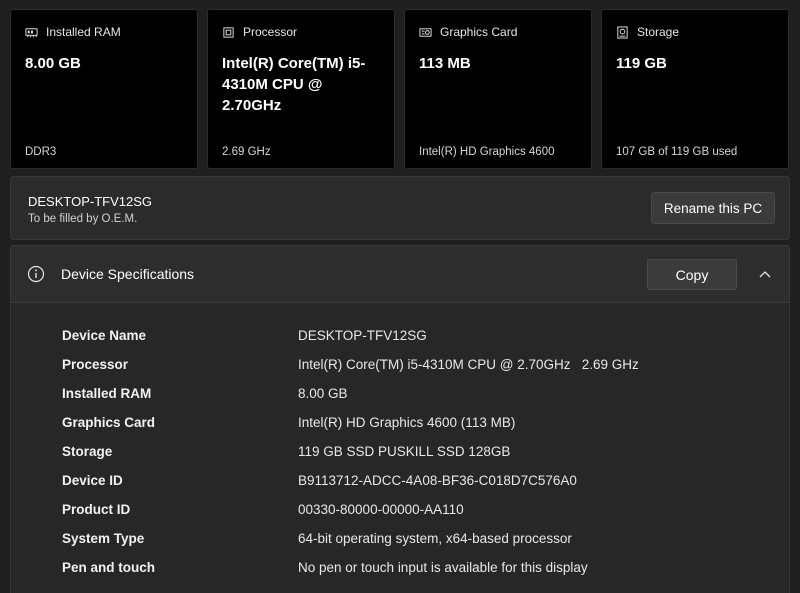 Image resolution: width=800 pixels, height=593 pixels. Describe the element at coordinates (96, 509) in the screenshot. I see `spec-label: Product ID` at that location.